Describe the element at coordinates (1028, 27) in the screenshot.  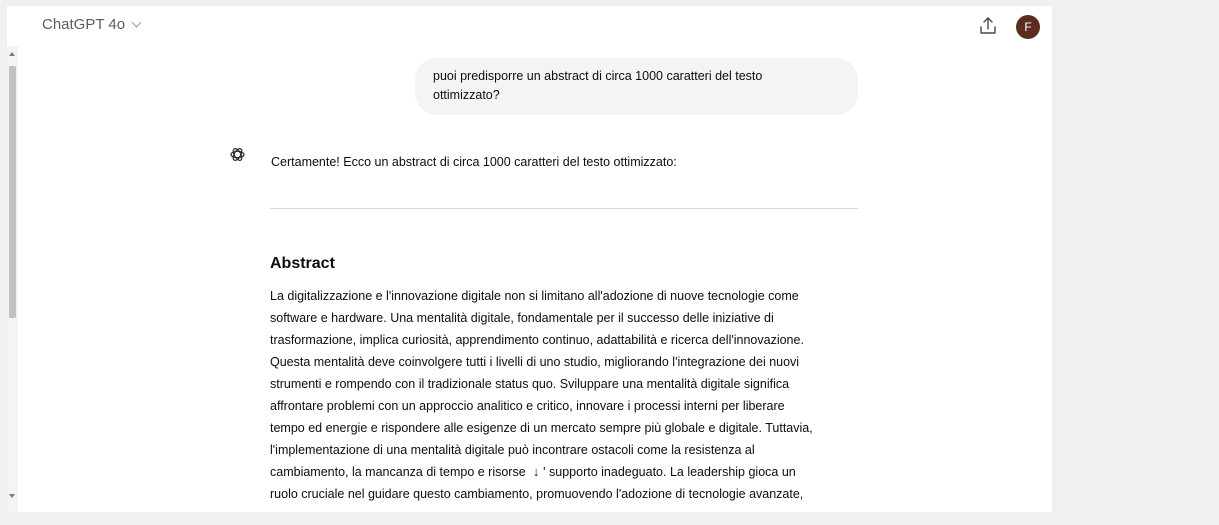
I see `user-avatar: F` at that location.